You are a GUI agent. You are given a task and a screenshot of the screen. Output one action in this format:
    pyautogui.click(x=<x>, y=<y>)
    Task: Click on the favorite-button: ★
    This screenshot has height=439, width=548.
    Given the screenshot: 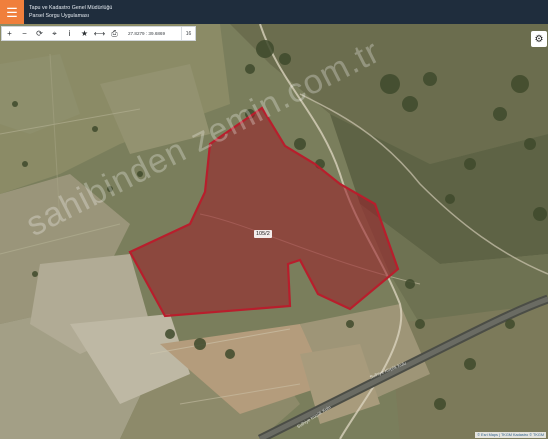 What is the action you would take?
    pyautogui.click(x=84, y=33)
    